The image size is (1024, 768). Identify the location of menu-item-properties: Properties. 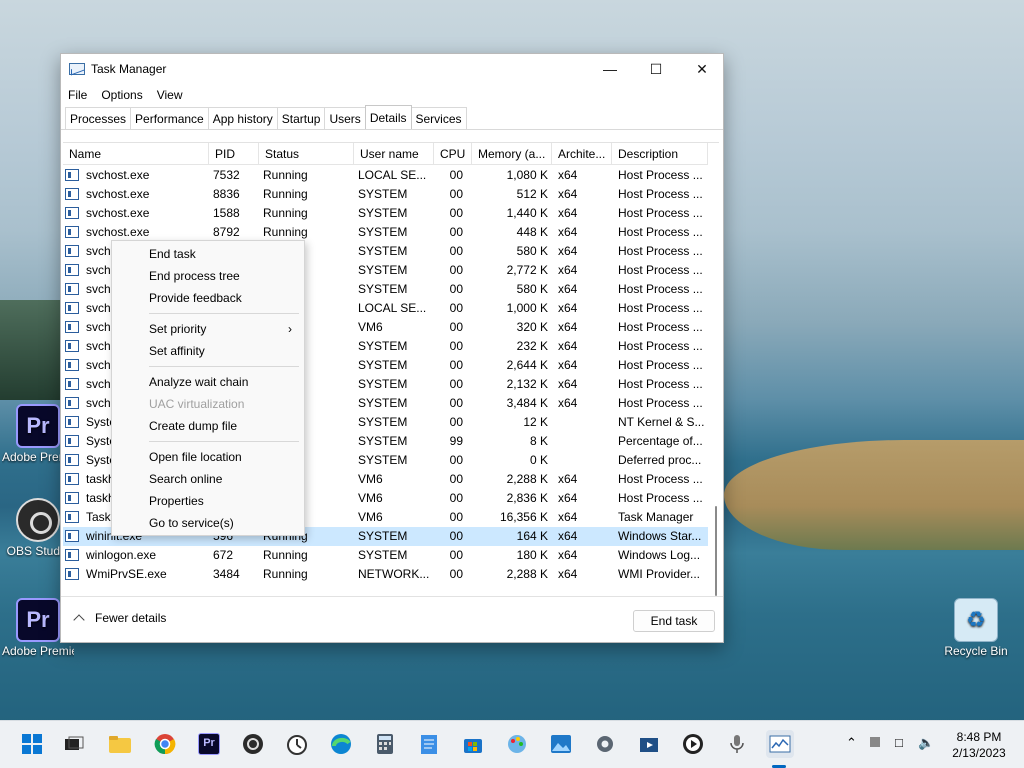
(208, 501).